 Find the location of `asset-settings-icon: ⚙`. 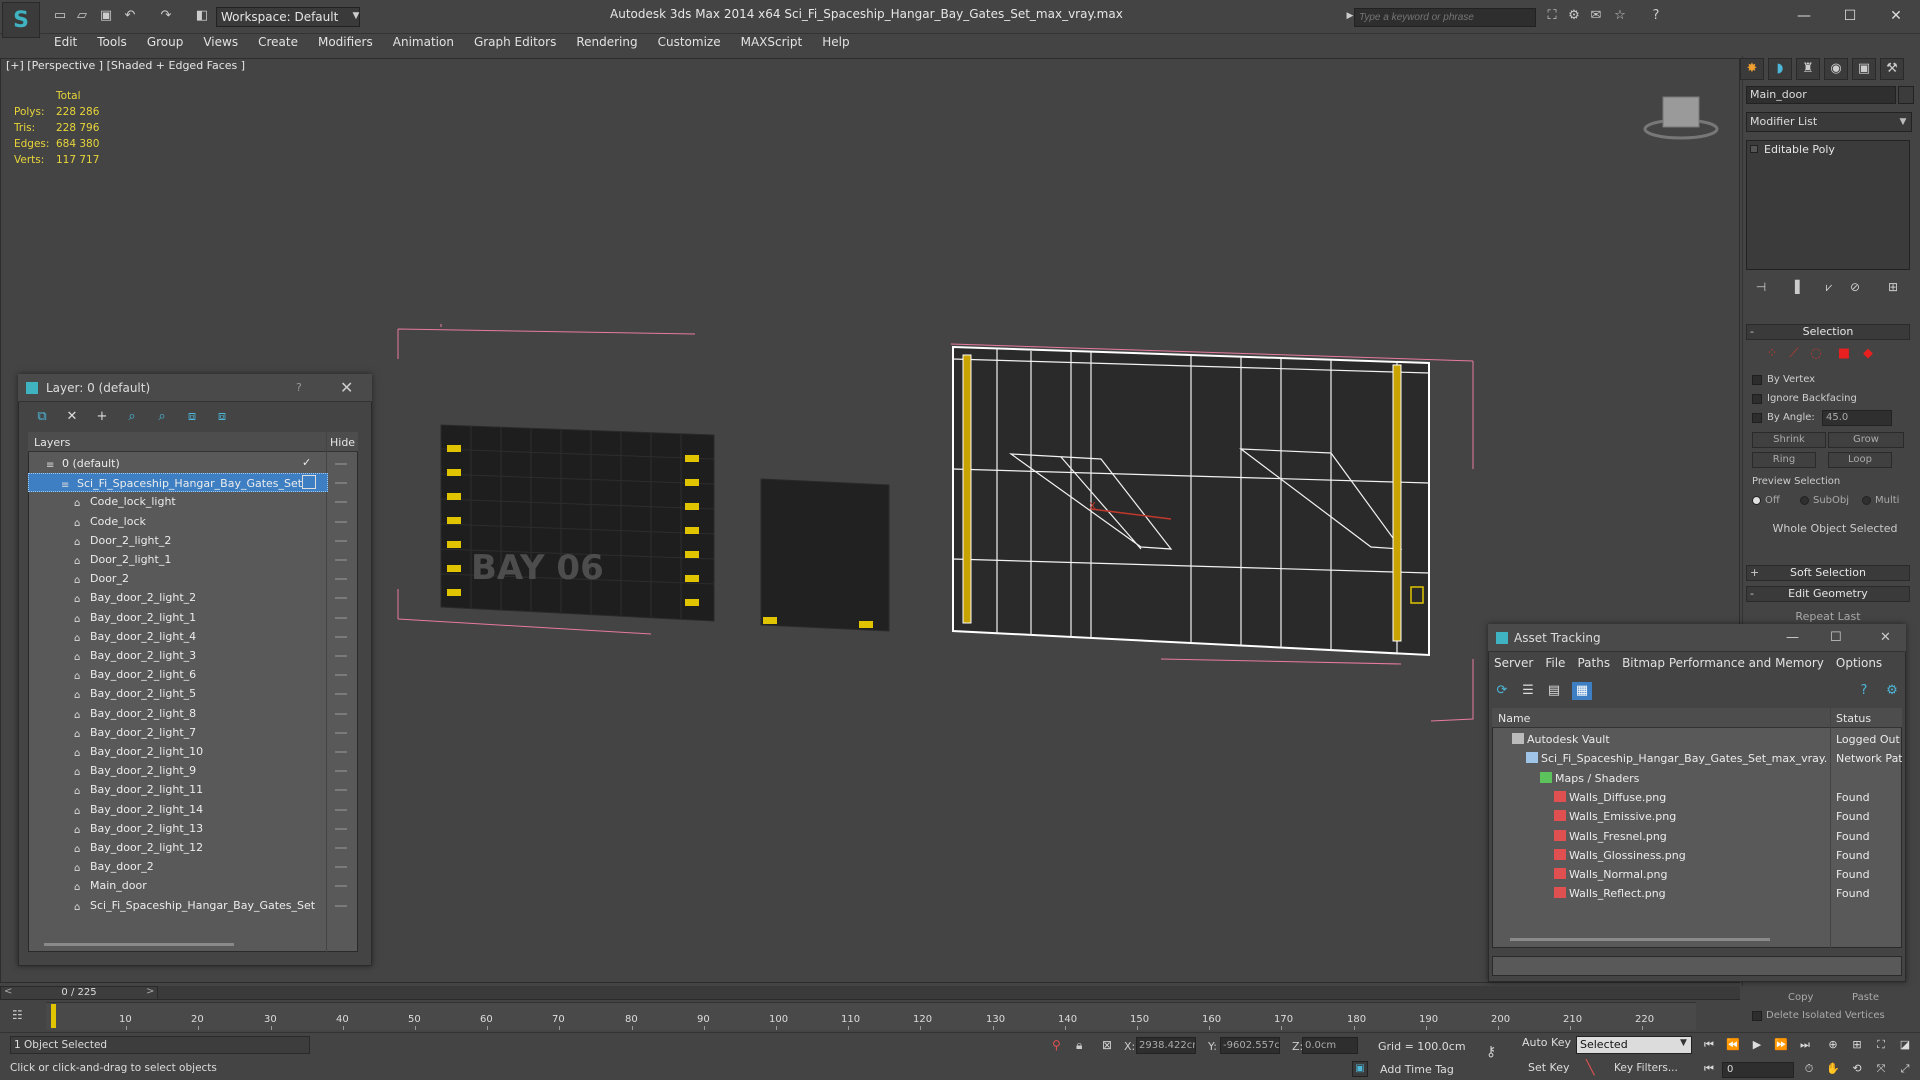

asset-settings-icon: ⚙ is located at coordinates (1892, 691).